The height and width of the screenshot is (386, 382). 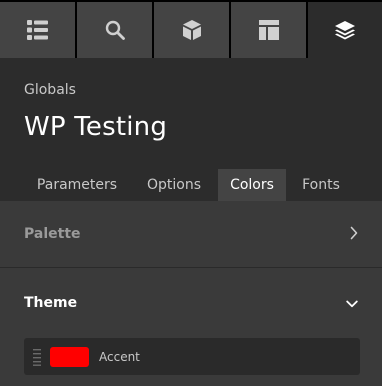 I want to click on palette-section-label: Palette, so click(x=52, y=234).